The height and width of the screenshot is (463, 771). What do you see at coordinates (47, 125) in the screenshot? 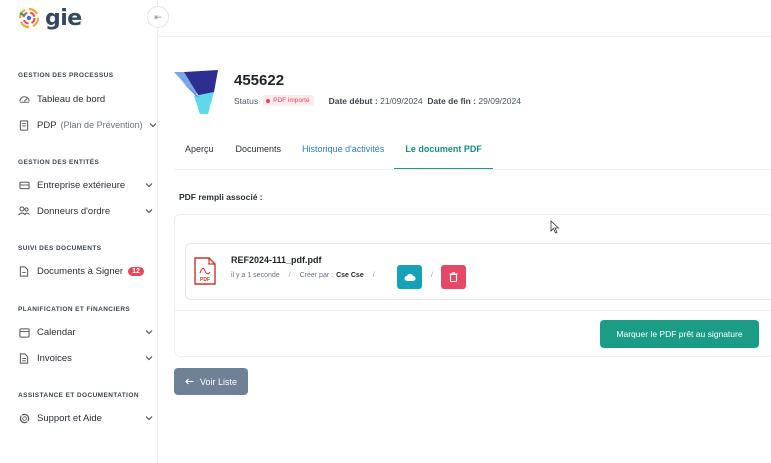
I see `sidebar-item-label: PDP` at bounding box center [47, 125].